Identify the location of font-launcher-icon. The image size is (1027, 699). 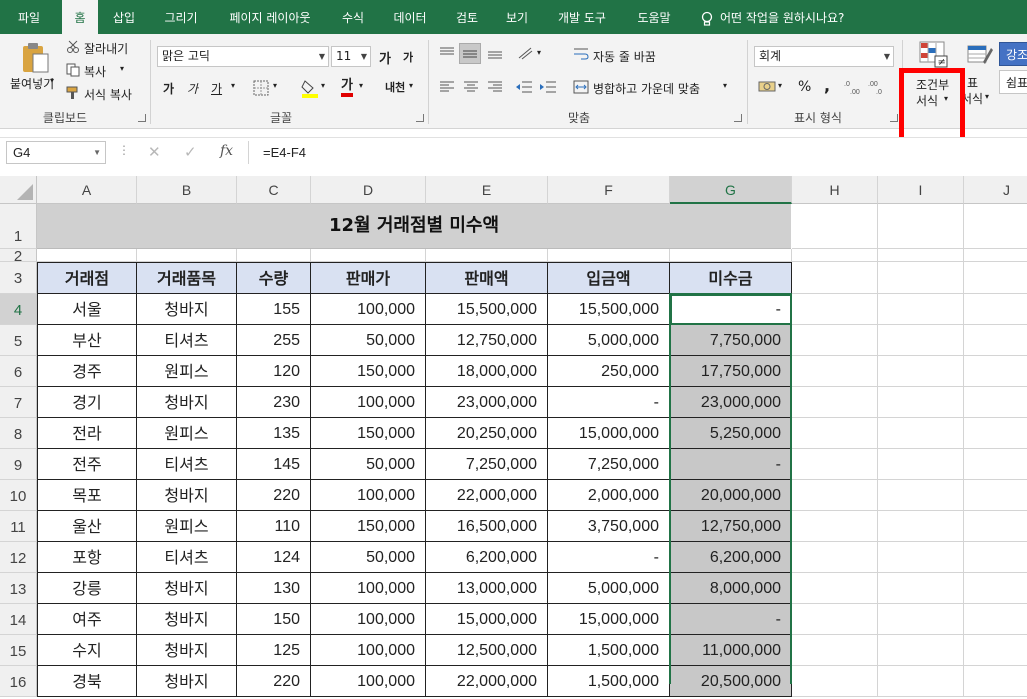
(420, 118).